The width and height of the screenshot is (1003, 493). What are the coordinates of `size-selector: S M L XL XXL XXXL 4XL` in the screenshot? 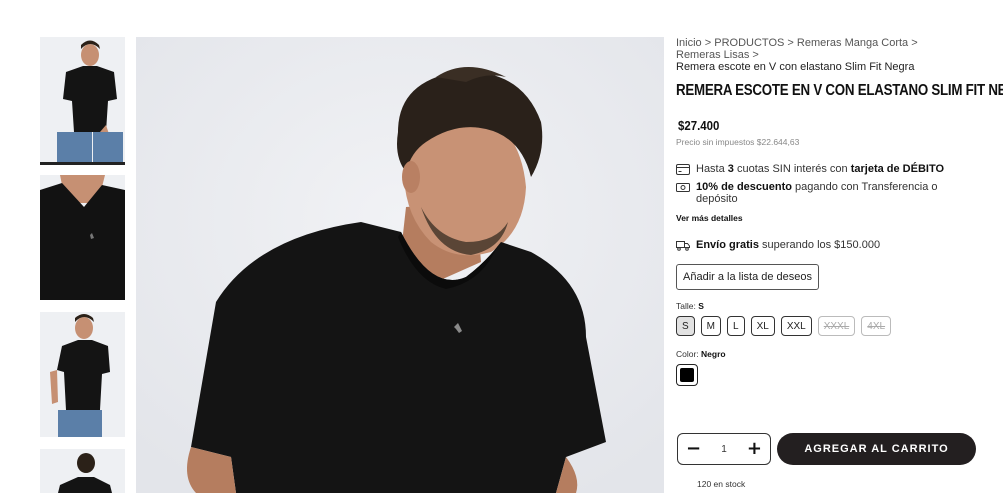 It's located at (826, 326).